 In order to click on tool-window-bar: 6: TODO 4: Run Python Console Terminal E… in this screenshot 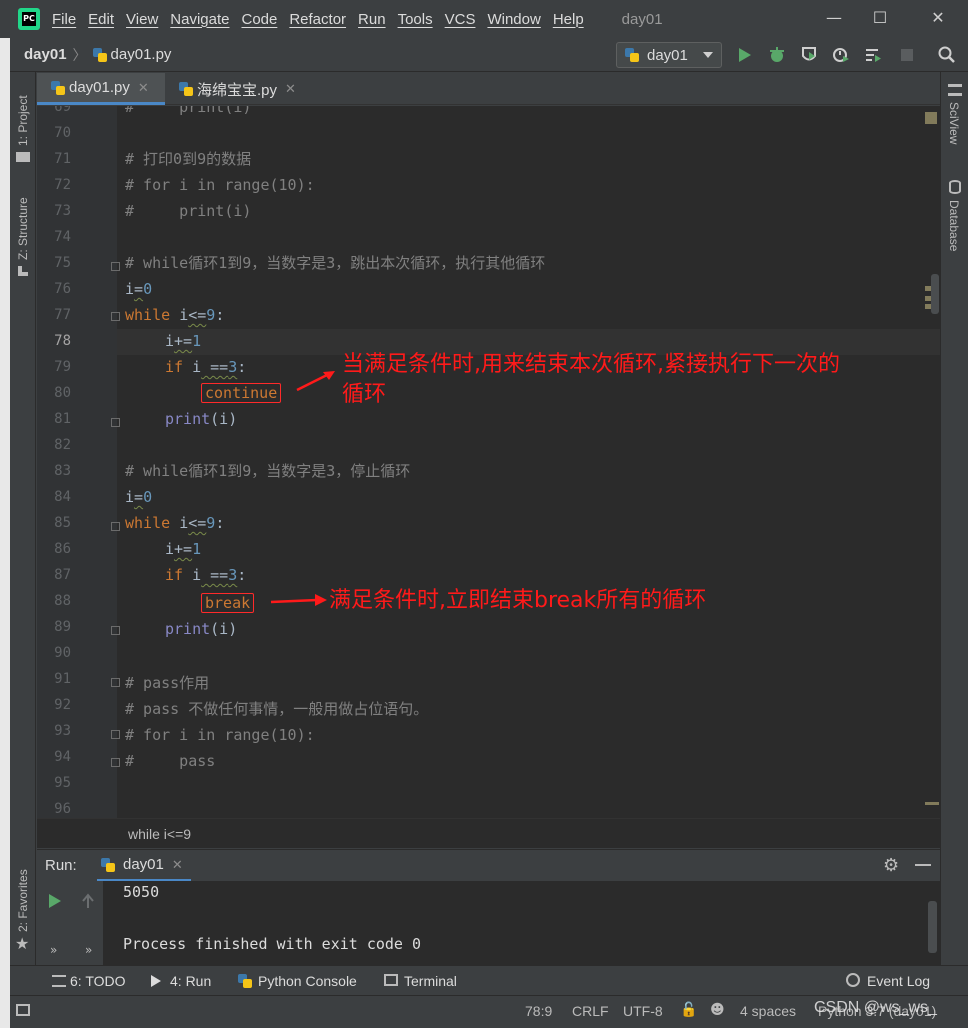, I will do `click(489, 980)`.